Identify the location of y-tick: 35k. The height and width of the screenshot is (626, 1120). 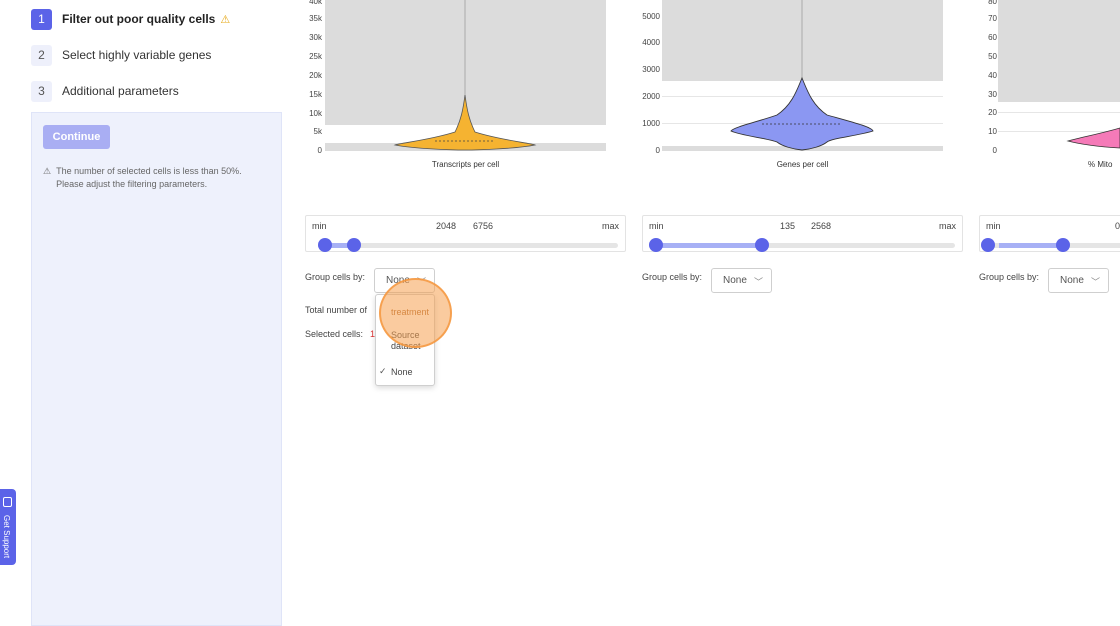
(315, 18).